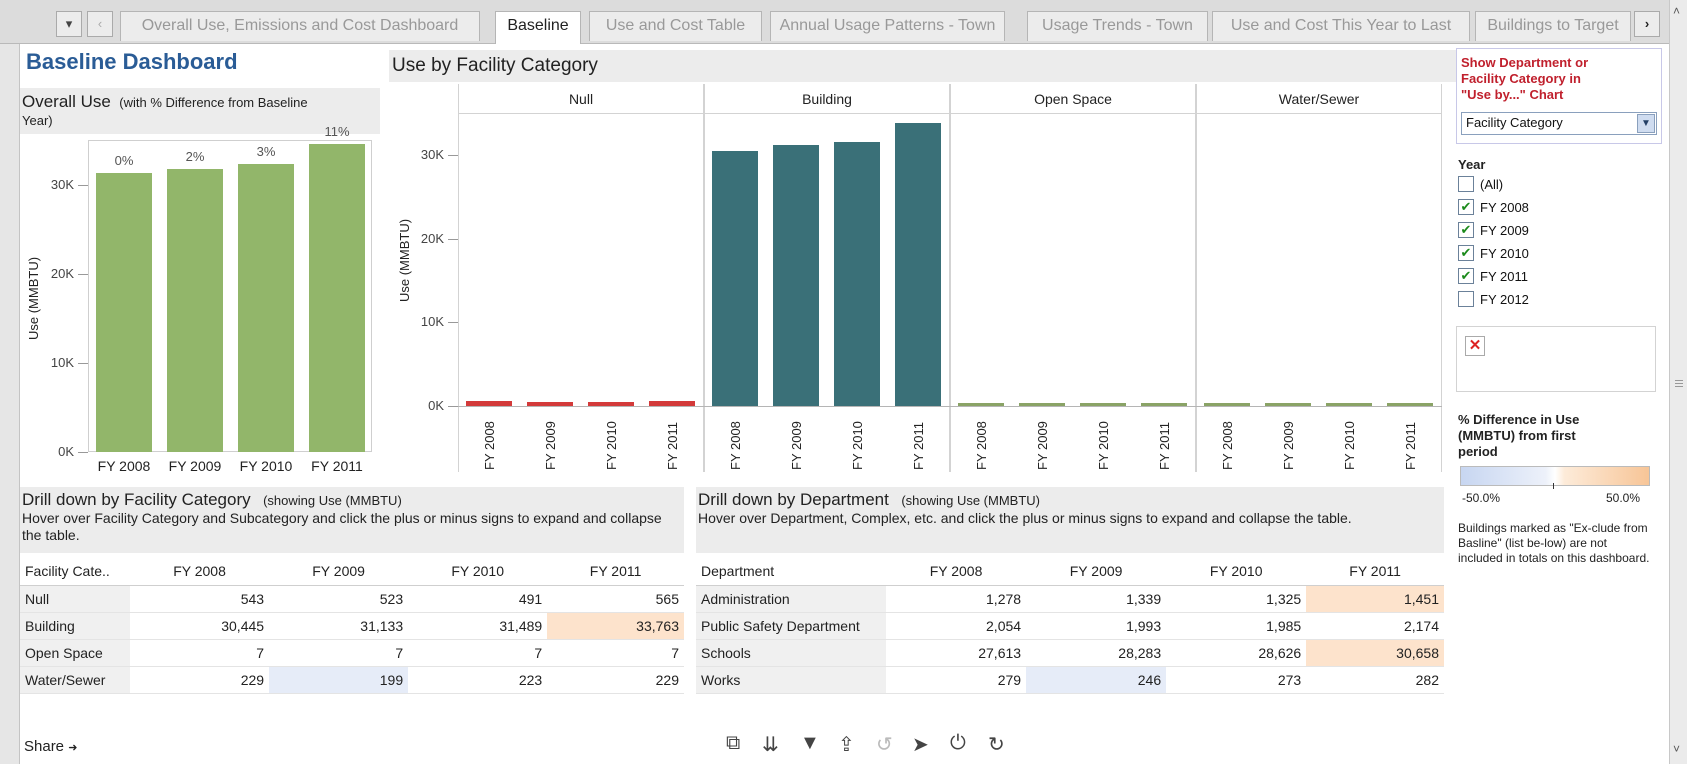 This screenshot has width=1687, height=764. What do you see at coordinates (791, 653) in the screenshot?
I see `row-label: Schools` at bounding box center [791, 653].